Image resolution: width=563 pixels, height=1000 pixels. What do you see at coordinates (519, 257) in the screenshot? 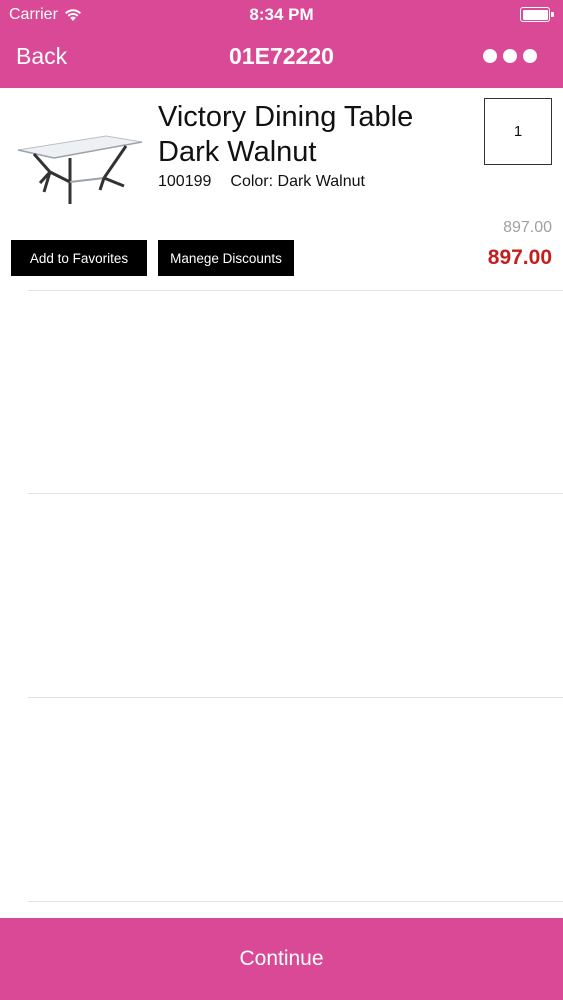
I see `final-price: 897.00` at bounding box center [519, 257].